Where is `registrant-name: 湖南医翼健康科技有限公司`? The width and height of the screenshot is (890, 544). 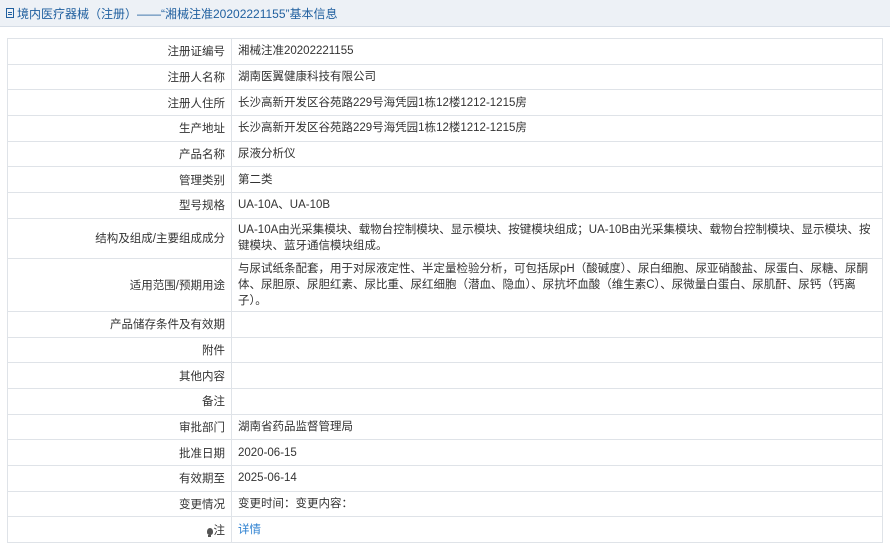
registrant-name: 湖南医翼健康科技有限公司 is located at coordinates (557, 77).